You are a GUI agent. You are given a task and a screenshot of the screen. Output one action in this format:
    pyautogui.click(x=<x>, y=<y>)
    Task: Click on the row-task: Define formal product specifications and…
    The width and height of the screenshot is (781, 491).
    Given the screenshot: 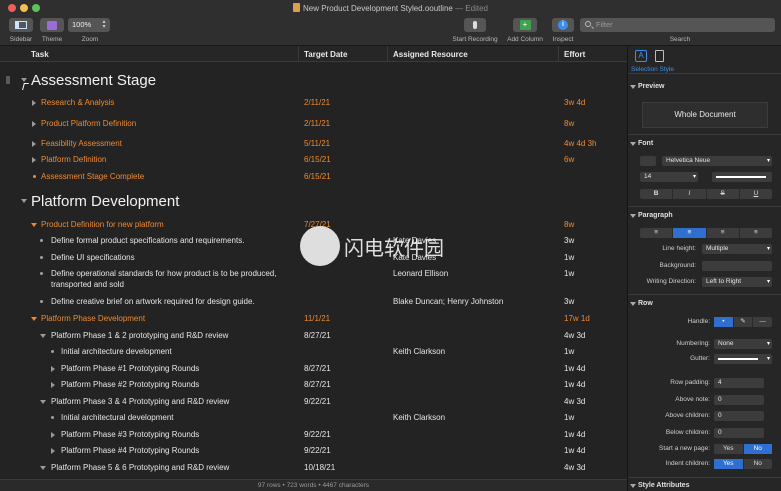 What is the action you would take?
    pyautogui.click(x=147, y=240)
    